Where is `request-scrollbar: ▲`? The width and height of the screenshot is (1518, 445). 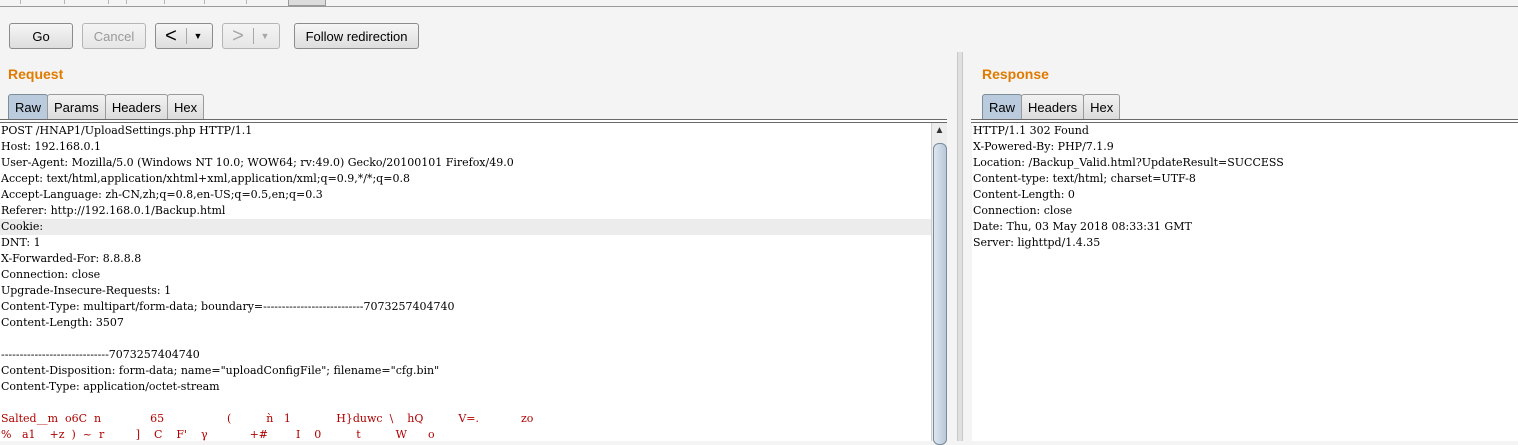 request-scrollbar: ▲ is located at coordinates (939, 284).